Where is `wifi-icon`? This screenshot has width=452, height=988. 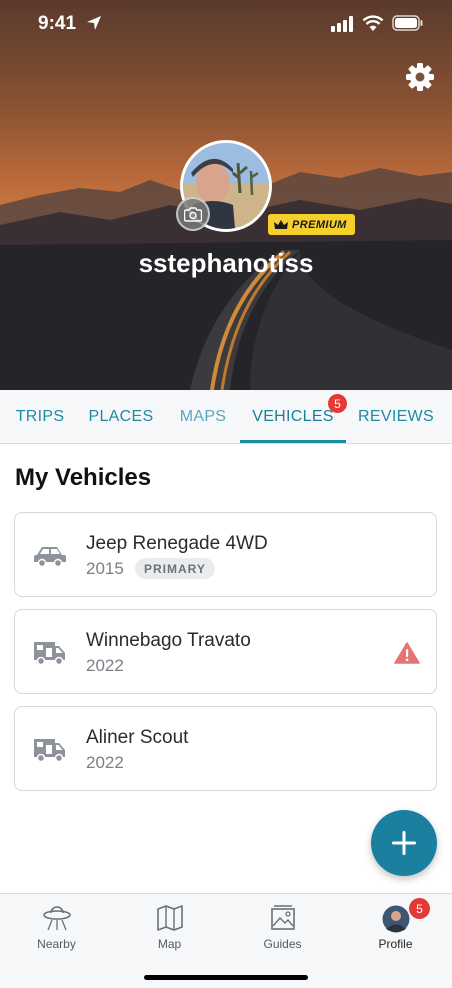
wifi-icon is located at coordinates (373, 23).